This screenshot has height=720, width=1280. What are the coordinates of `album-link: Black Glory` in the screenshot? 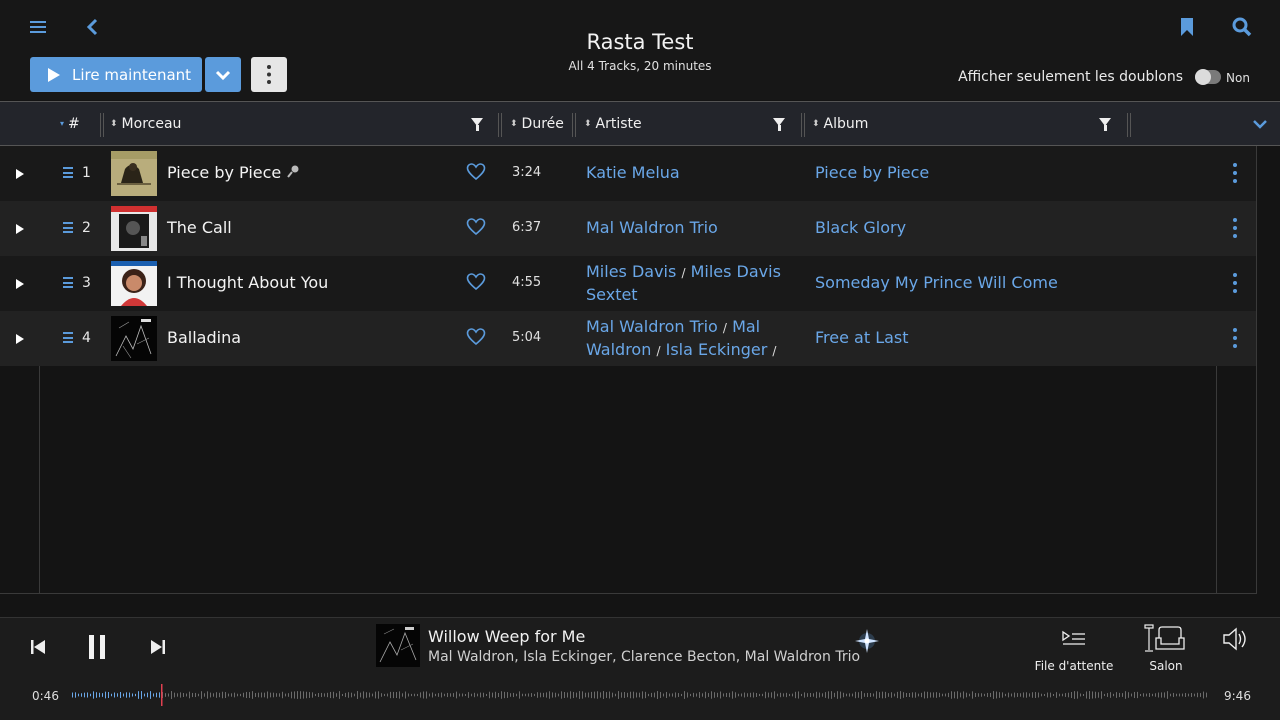 It's located at (860, 227).